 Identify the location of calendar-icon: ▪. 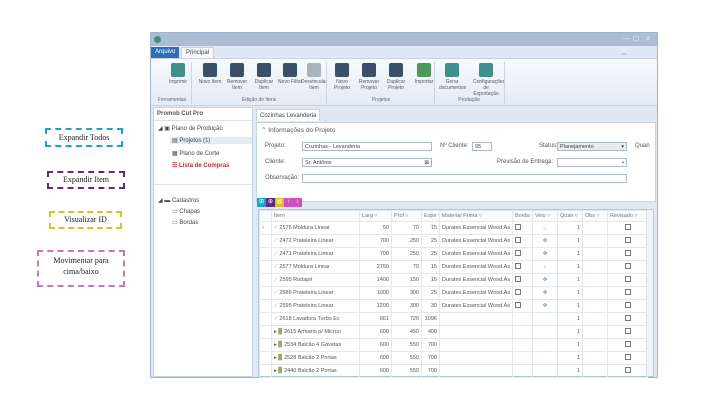
(623, 163).